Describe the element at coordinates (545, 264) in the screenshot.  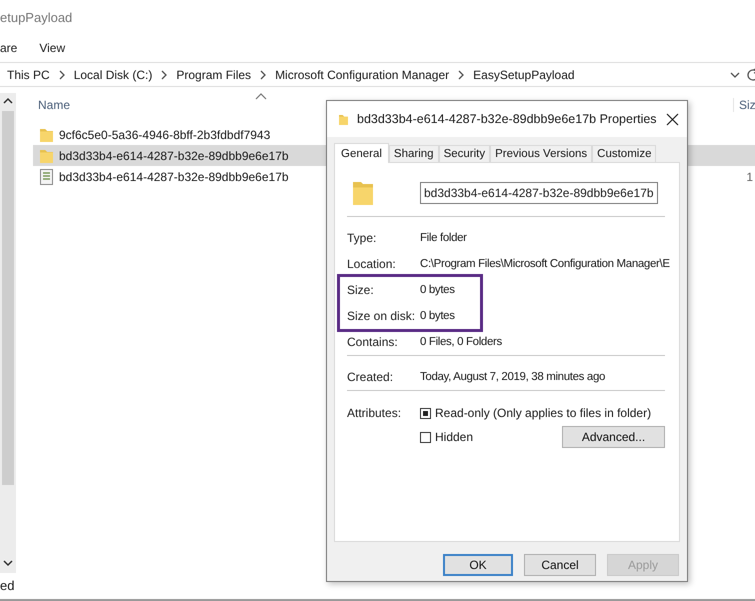
I see `property-value: C:\Program Files\Microsoft Configuration Manager\E` at that location.